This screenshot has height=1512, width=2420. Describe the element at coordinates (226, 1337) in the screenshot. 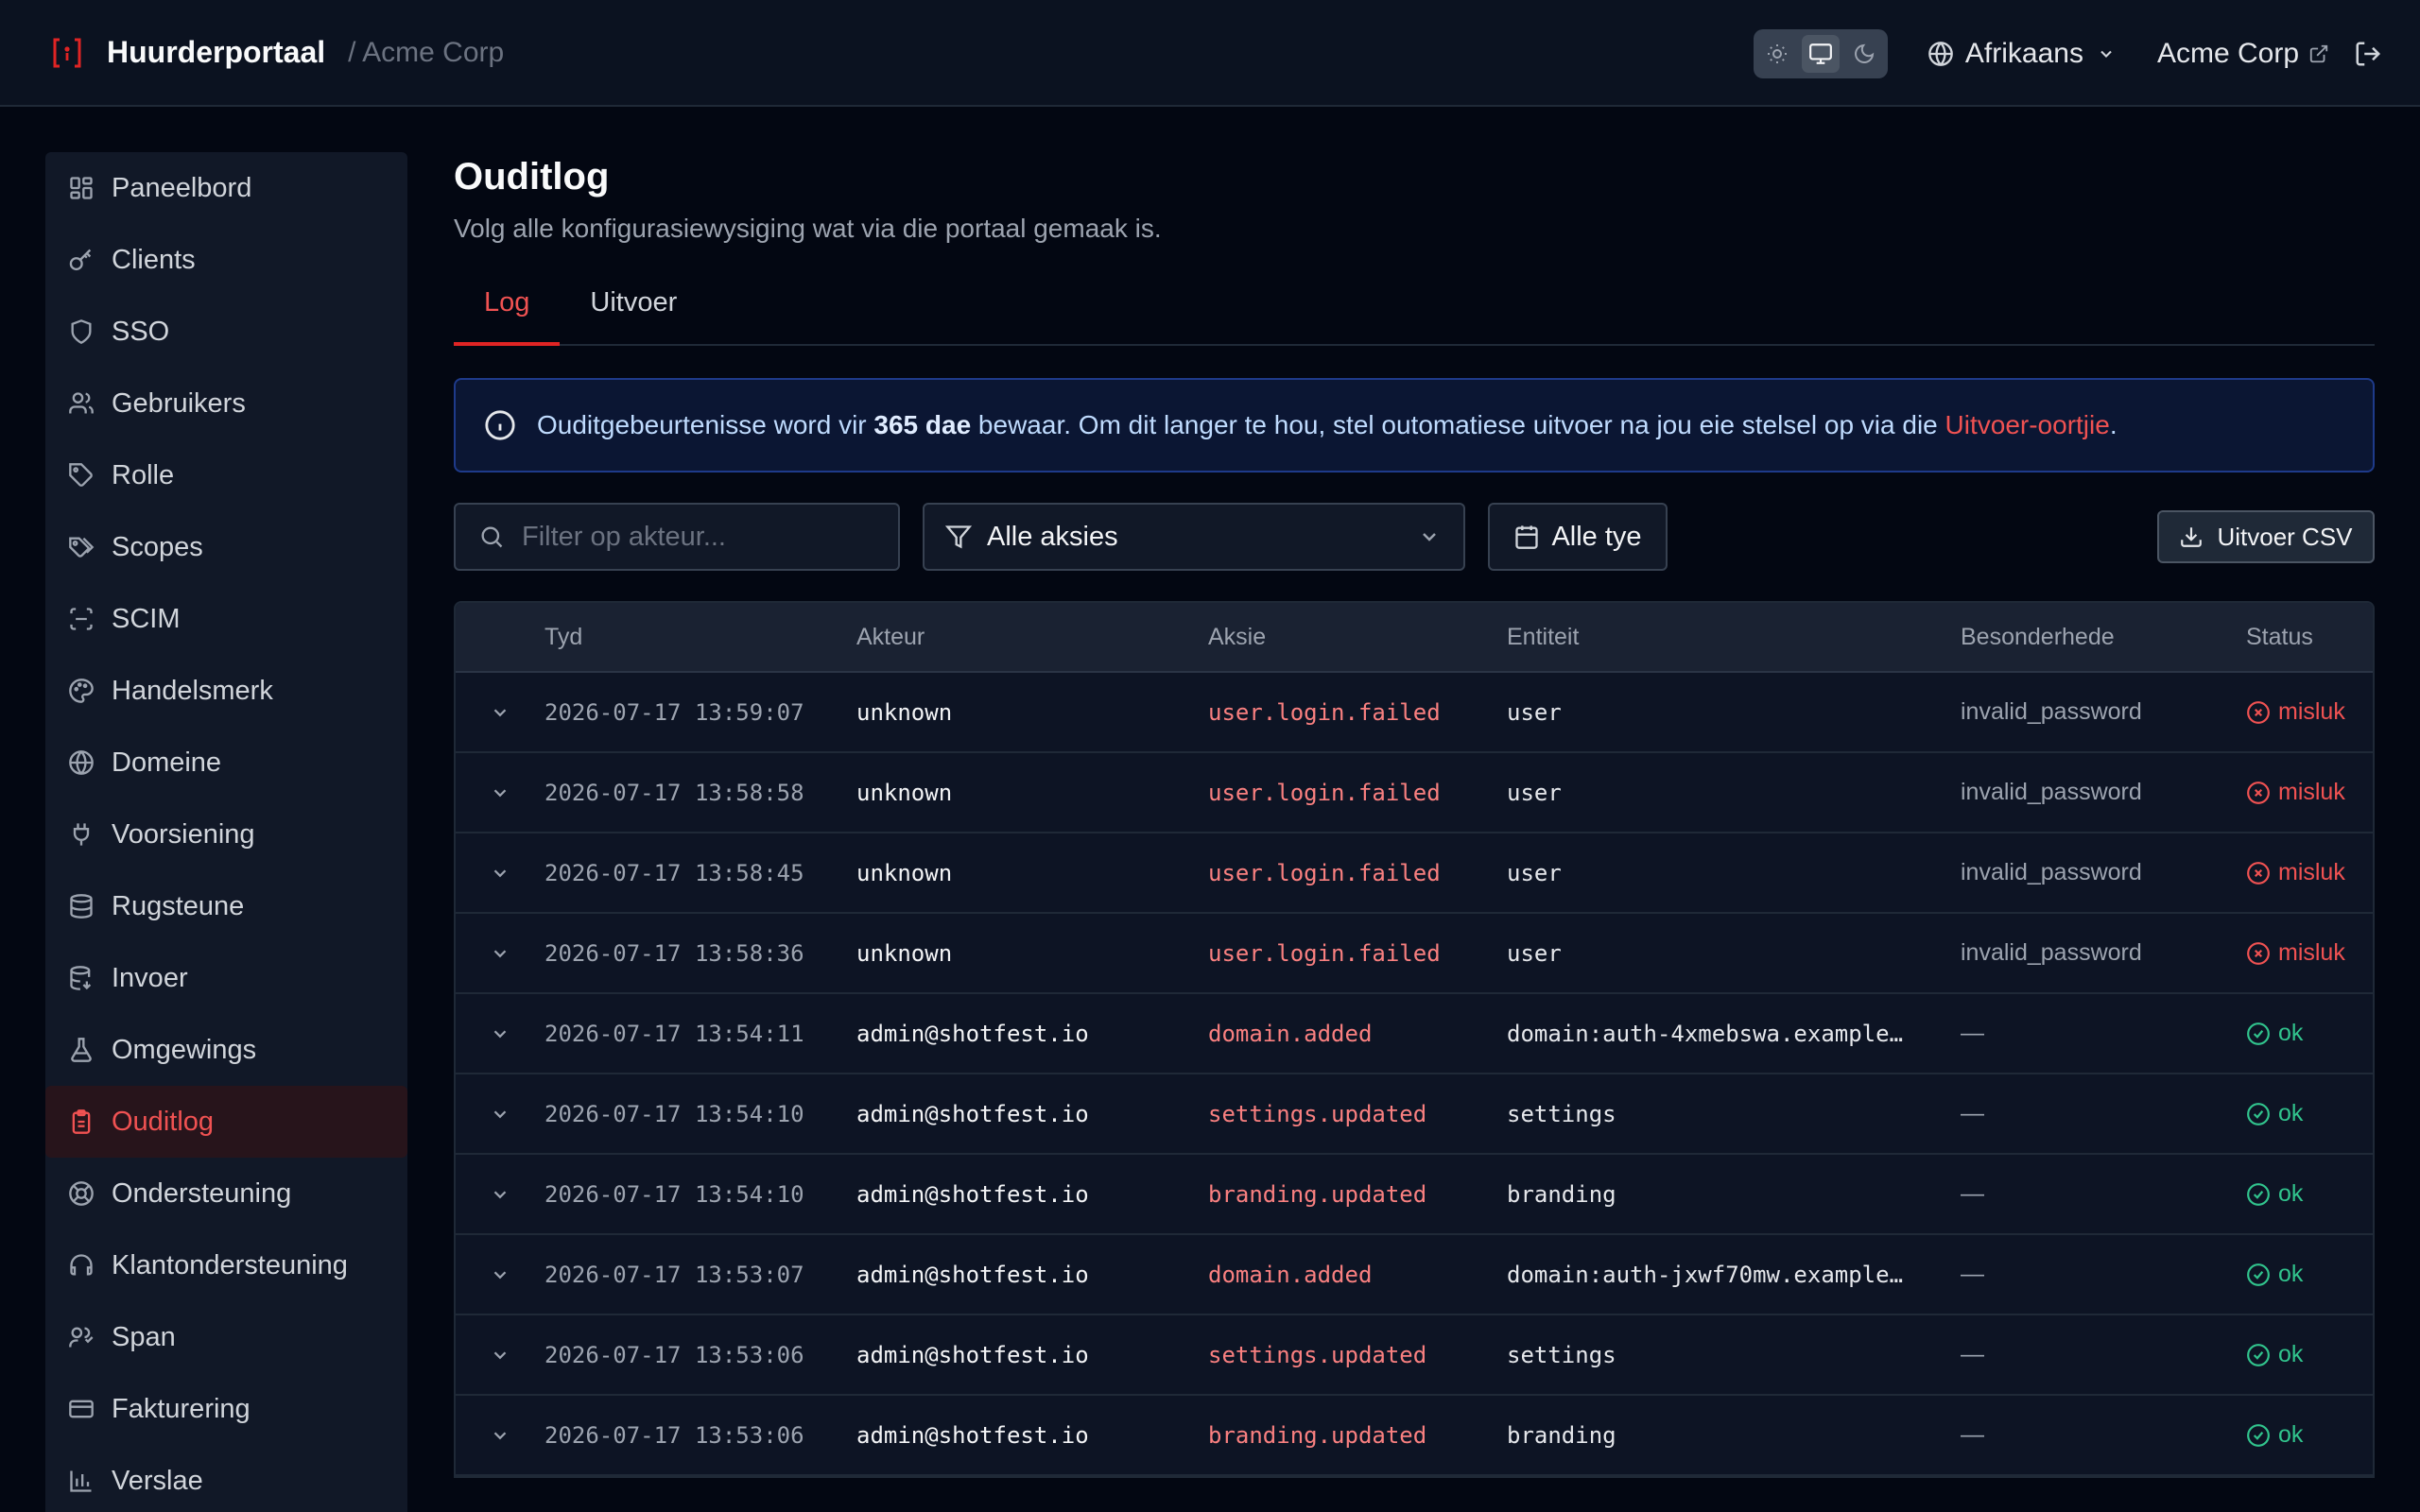

I see `sidebar-item-span: Span` at that location.